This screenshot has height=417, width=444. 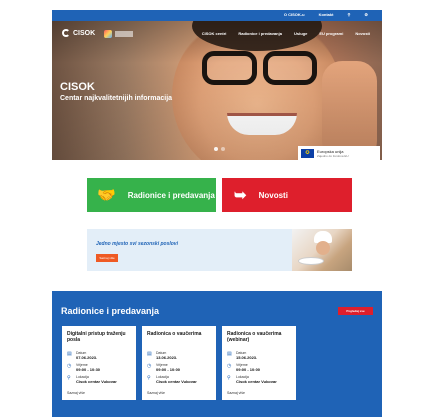 I want to click on event-date: 15.06.2023., so click(x=247, y=357).